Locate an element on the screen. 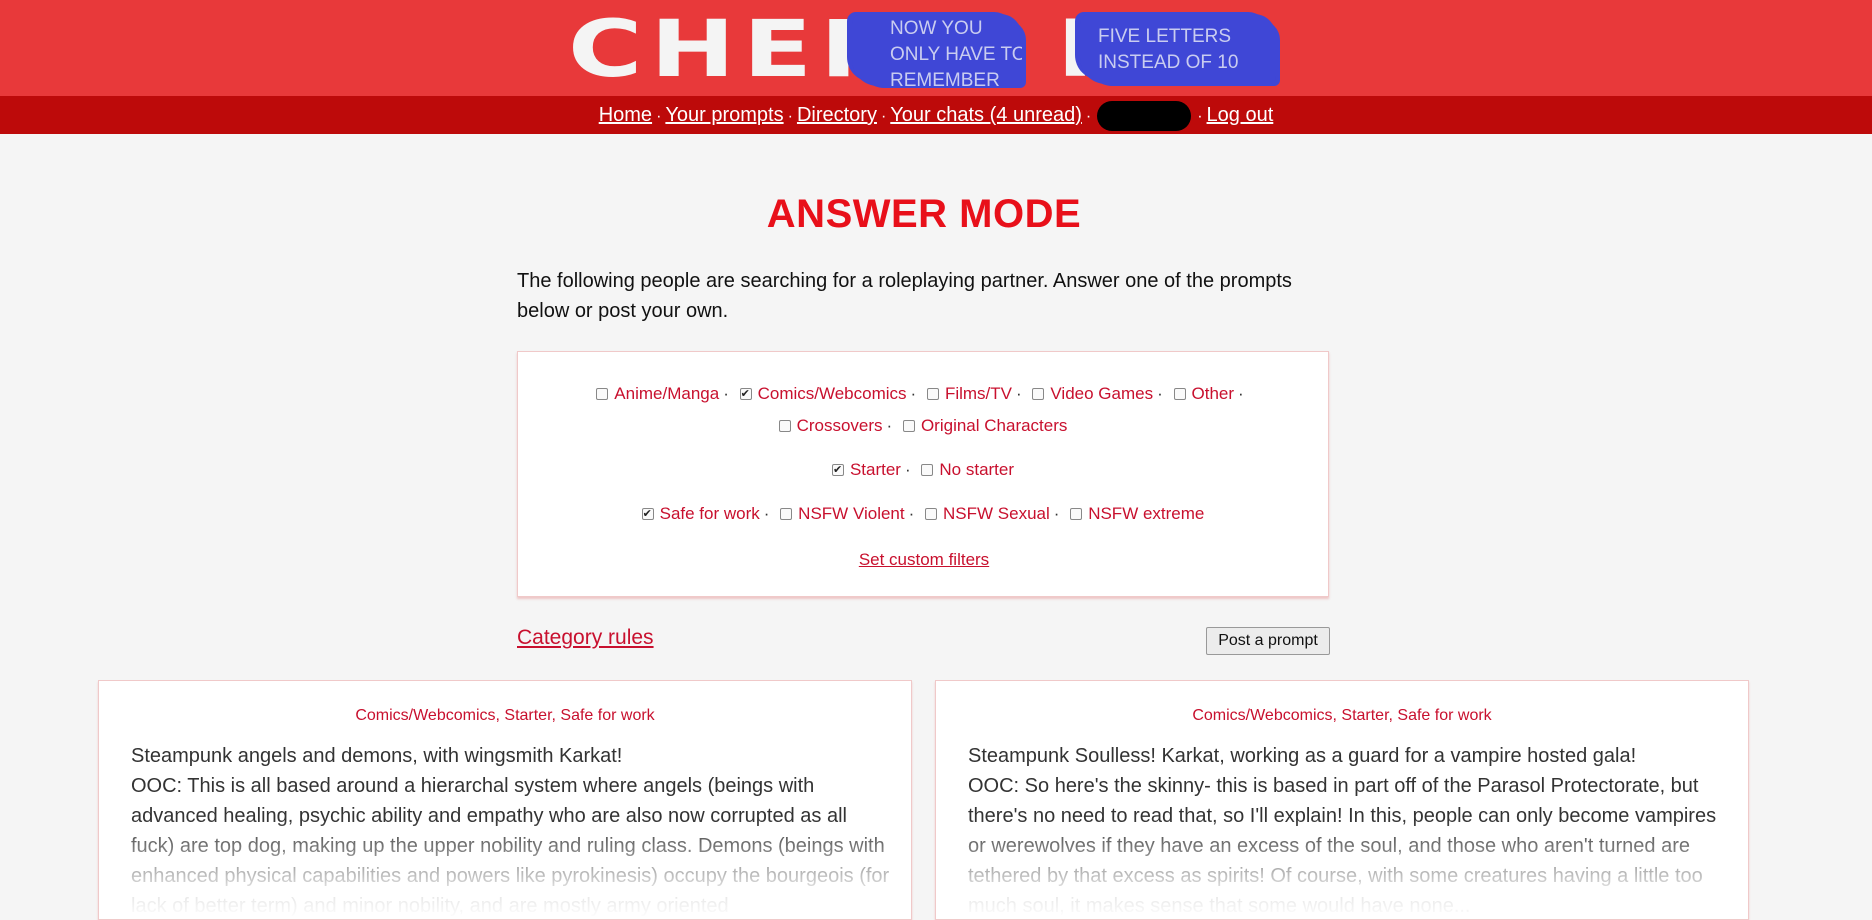 Image resolution: width=1872 pixels, height=920 pixels. category-filter-row-2: Crossovers · Original Characters is located at coordinates (923, 426).